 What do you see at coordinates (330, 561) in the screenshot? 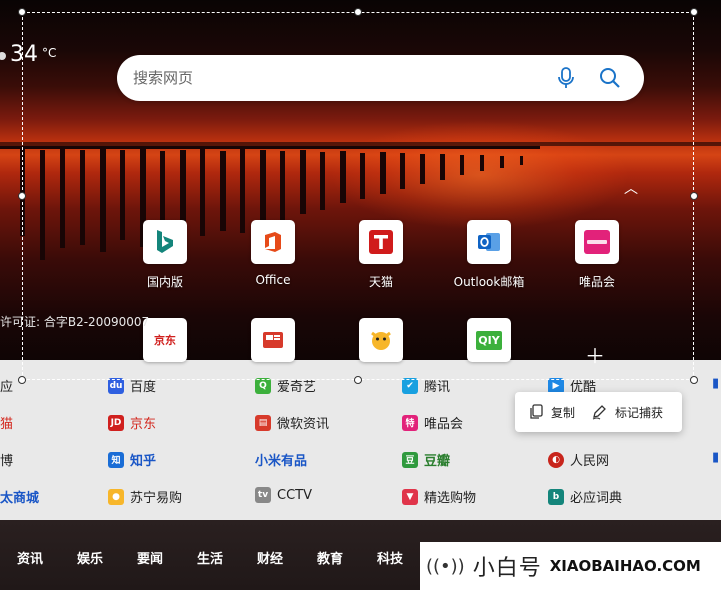
I see `nav-item: 教育` at bounding box center [330, 561].